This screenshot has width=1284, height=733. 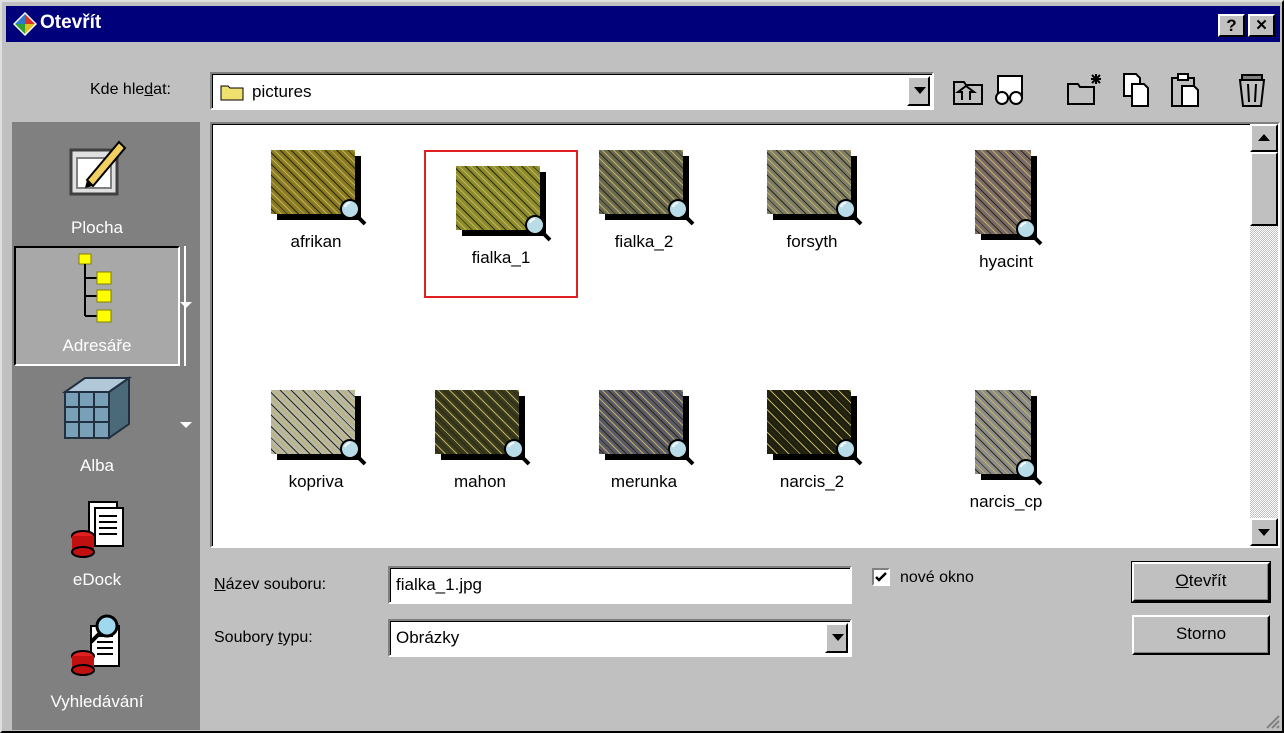 I want to click on file-name: forsyth, so click(x=812, y=241).